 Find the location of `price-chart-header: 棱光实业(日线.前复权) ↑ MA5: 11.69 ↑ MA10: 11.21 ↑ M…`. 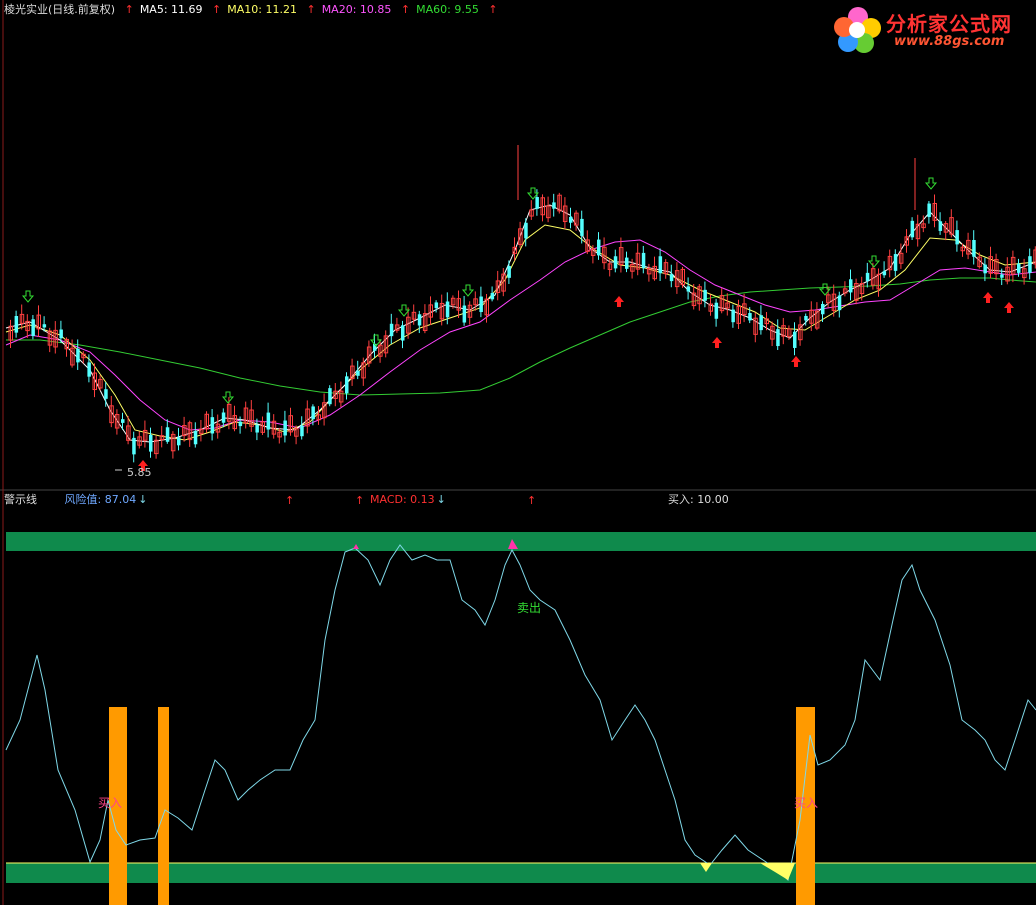

price-chart-header: 棱光实业(日线.前复权) ↑ MA5: 11.69 ↑ MA10: 11.21 ↑ M… is located at coordinates (254, 10).